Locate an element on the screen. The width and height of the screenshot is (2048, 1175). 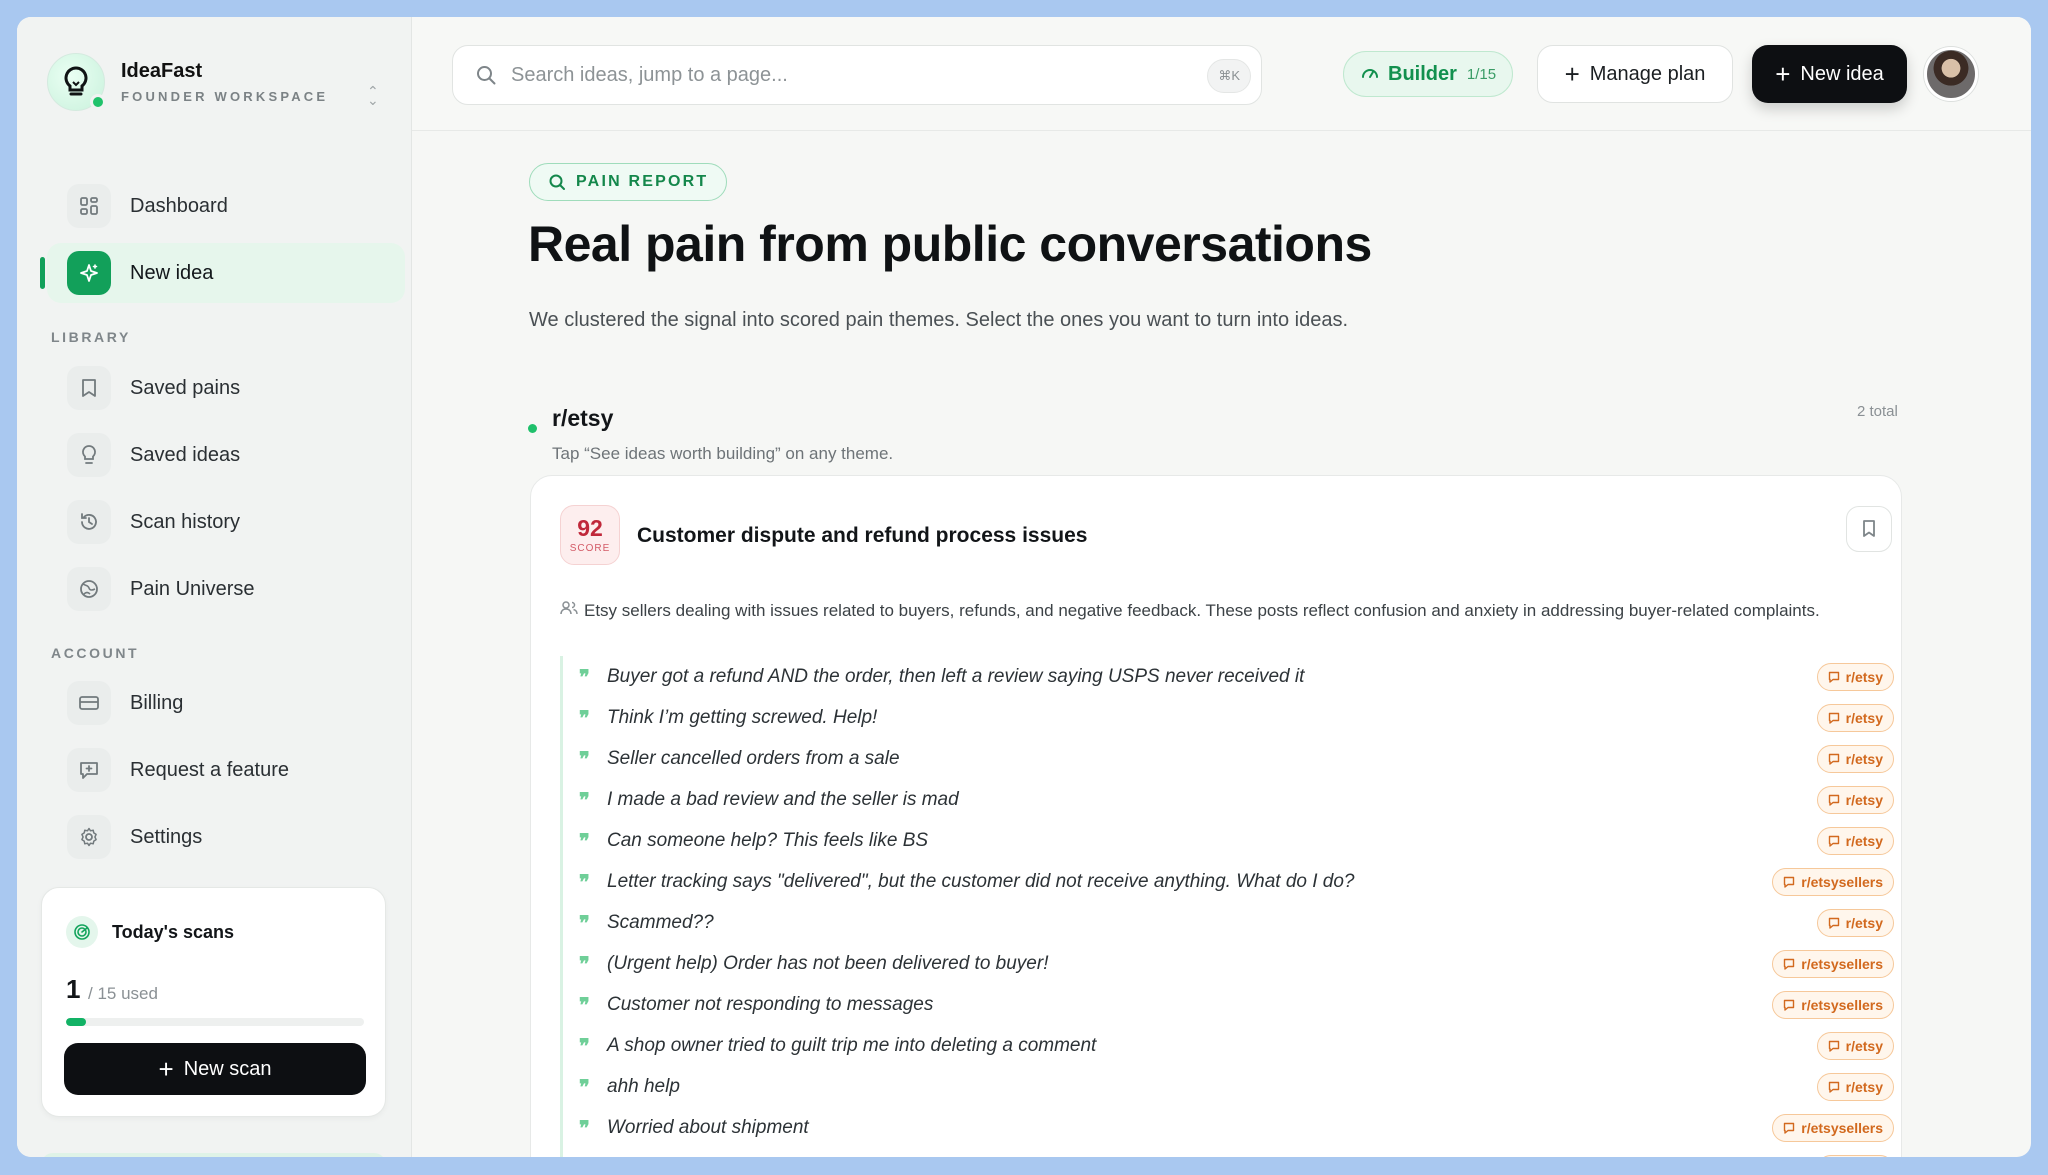
save-theme-button is located at coordinates (1869, 529).